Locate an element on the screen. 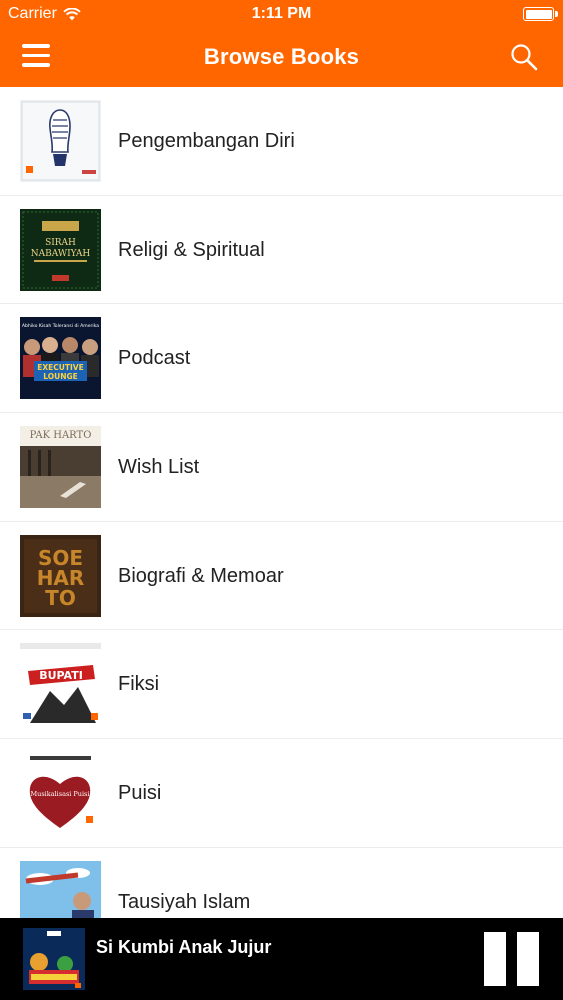 Image resolution: width=563 pixels, height=1000 pixels. category-label: Biografi & Memoar is located at coordinates (201, 575).